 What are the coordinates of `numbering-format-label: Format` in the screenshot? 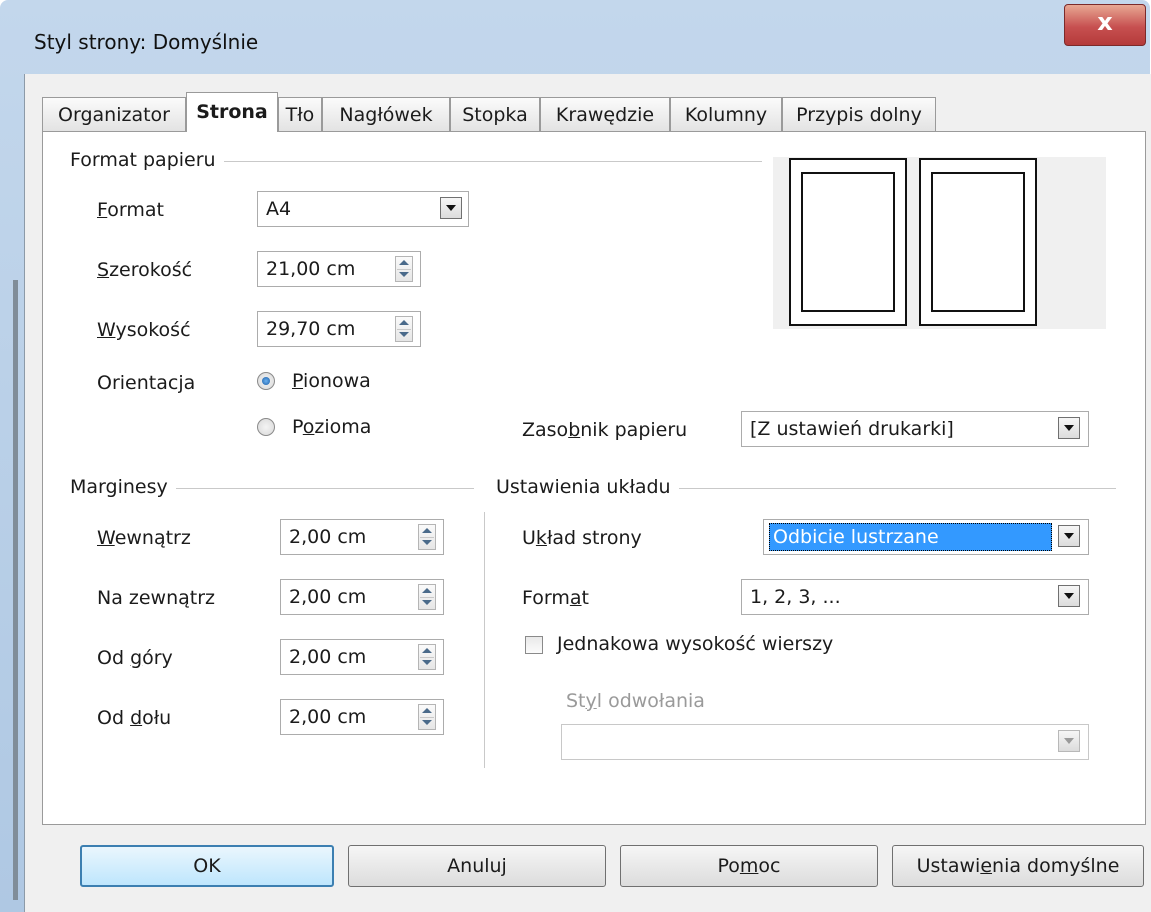 It's located at (555, 598).